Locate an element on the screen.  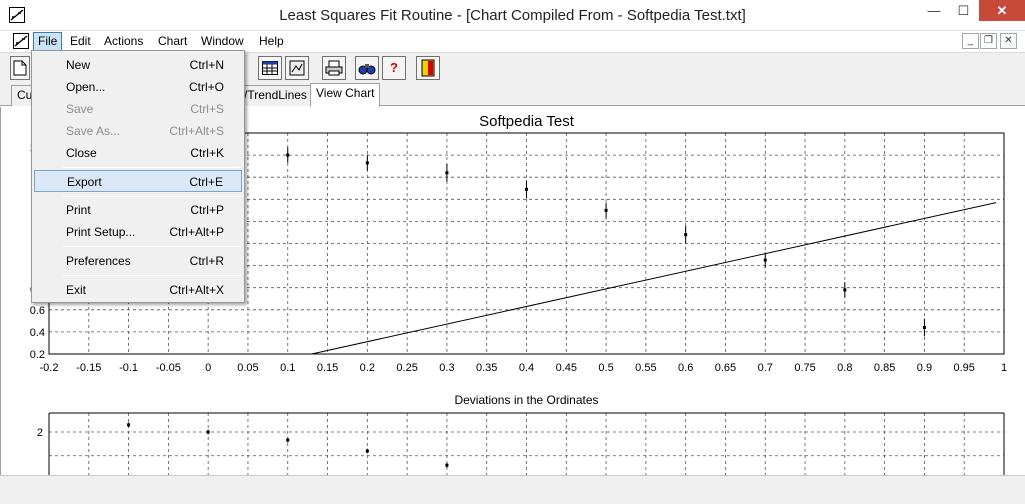
close-button: ✕ is located at coordinates (1002, 10).